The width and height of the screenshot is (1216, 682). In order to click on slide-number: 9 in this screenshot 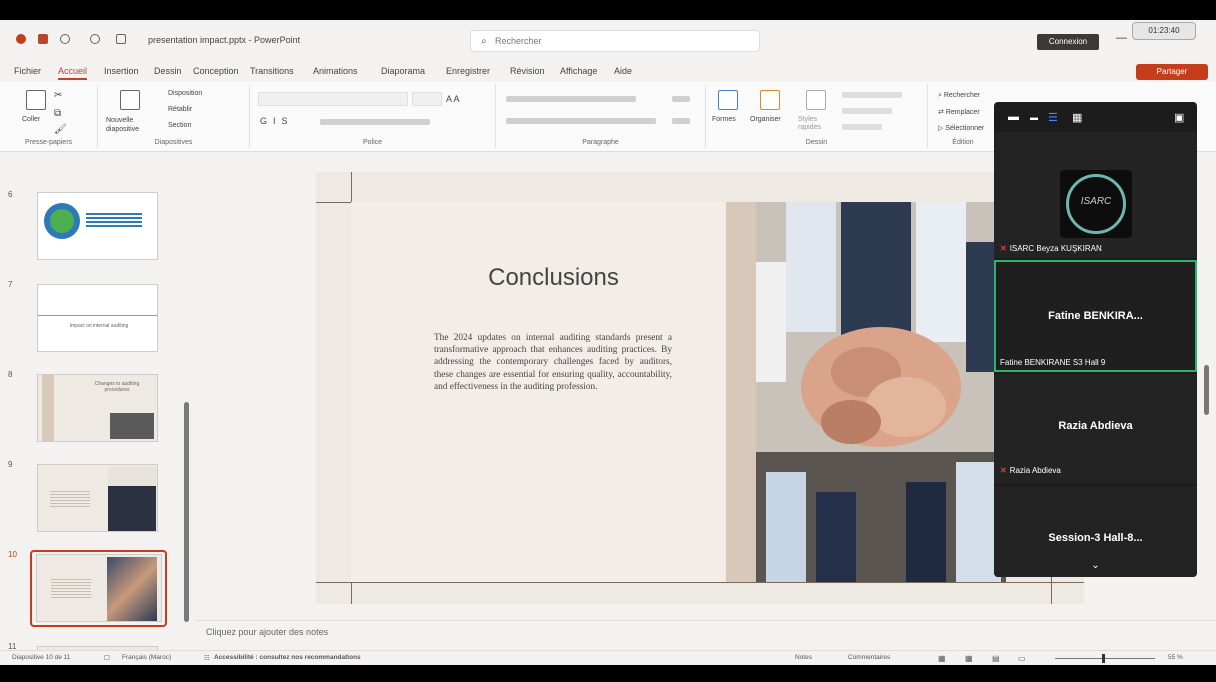, I will do `click(10, 464)`.